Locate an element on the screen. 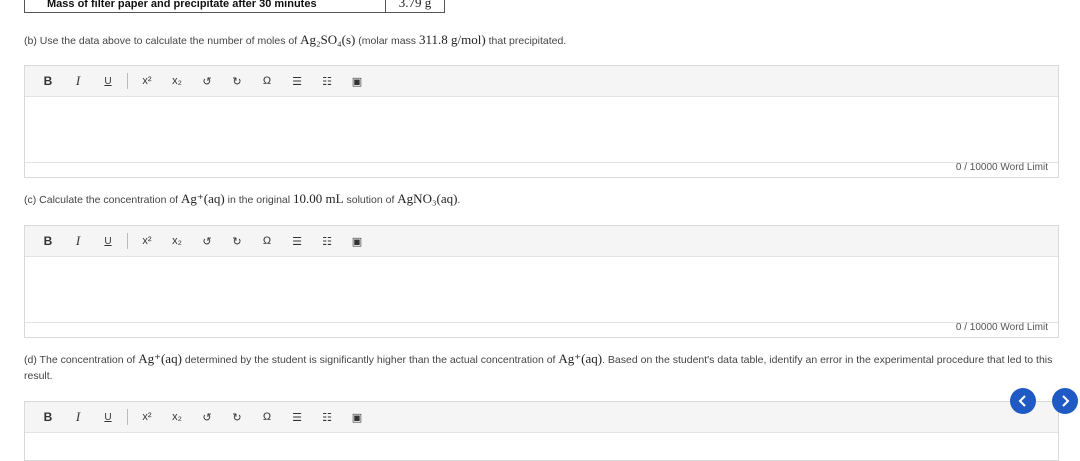 The image size is (1080, 461). question-c-volume: 10.00 mL is located at coordinates (318, 198).